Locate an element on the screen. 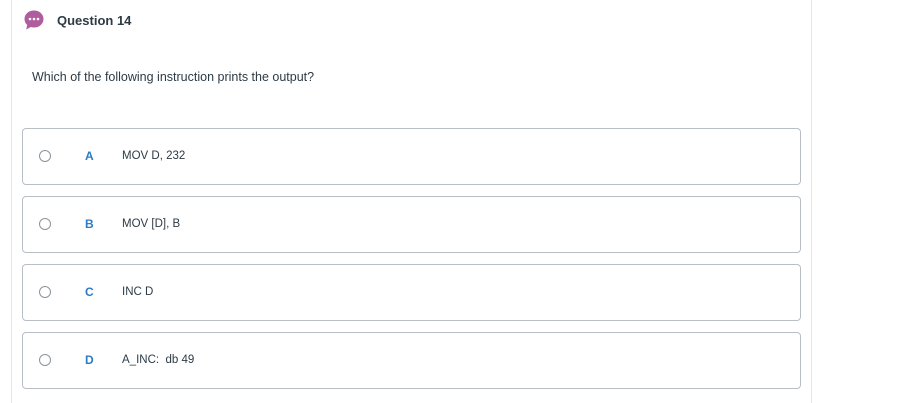 This screenshot has width=904, height=403. option-letter: C is located at coordinates (89, 292).